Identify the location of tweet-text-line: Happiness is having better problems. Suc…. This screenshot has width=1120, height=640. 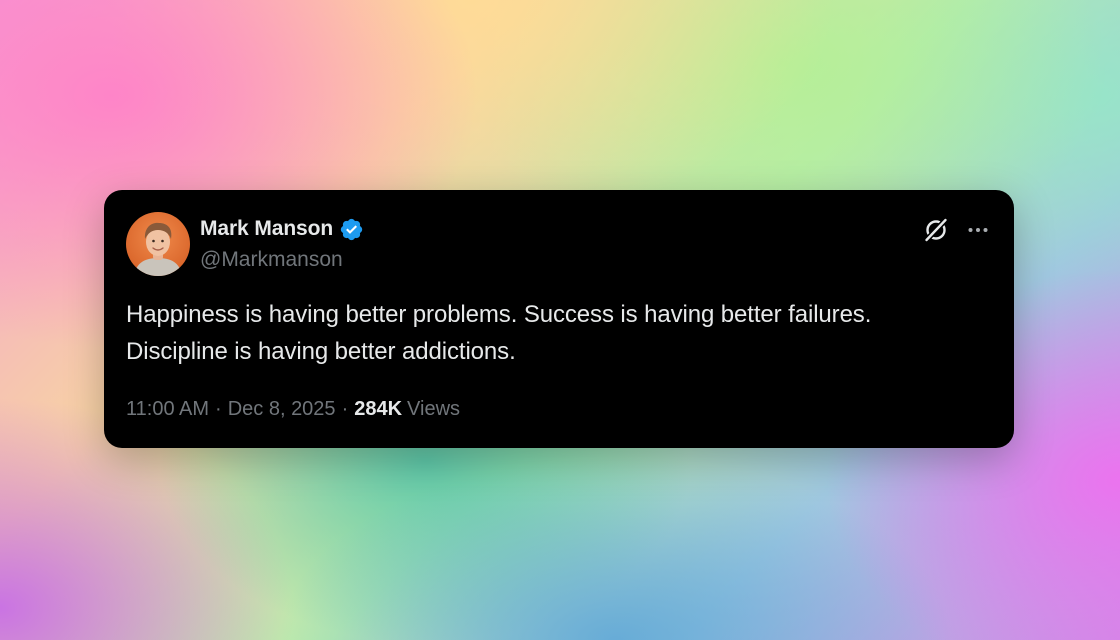
(499, 314).